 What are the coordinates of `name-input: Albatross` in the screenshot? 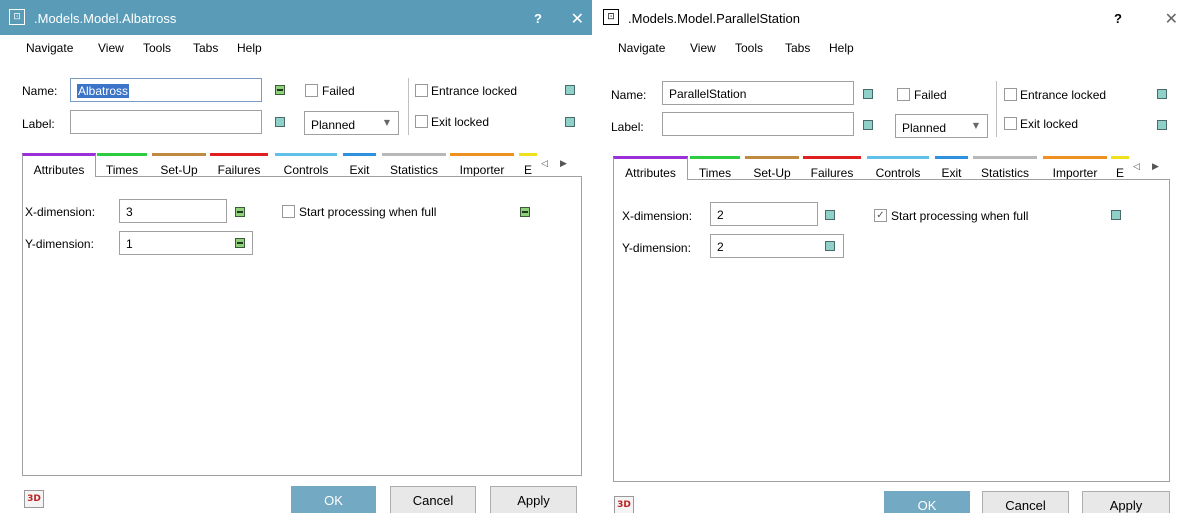 It's located at (166, 90).